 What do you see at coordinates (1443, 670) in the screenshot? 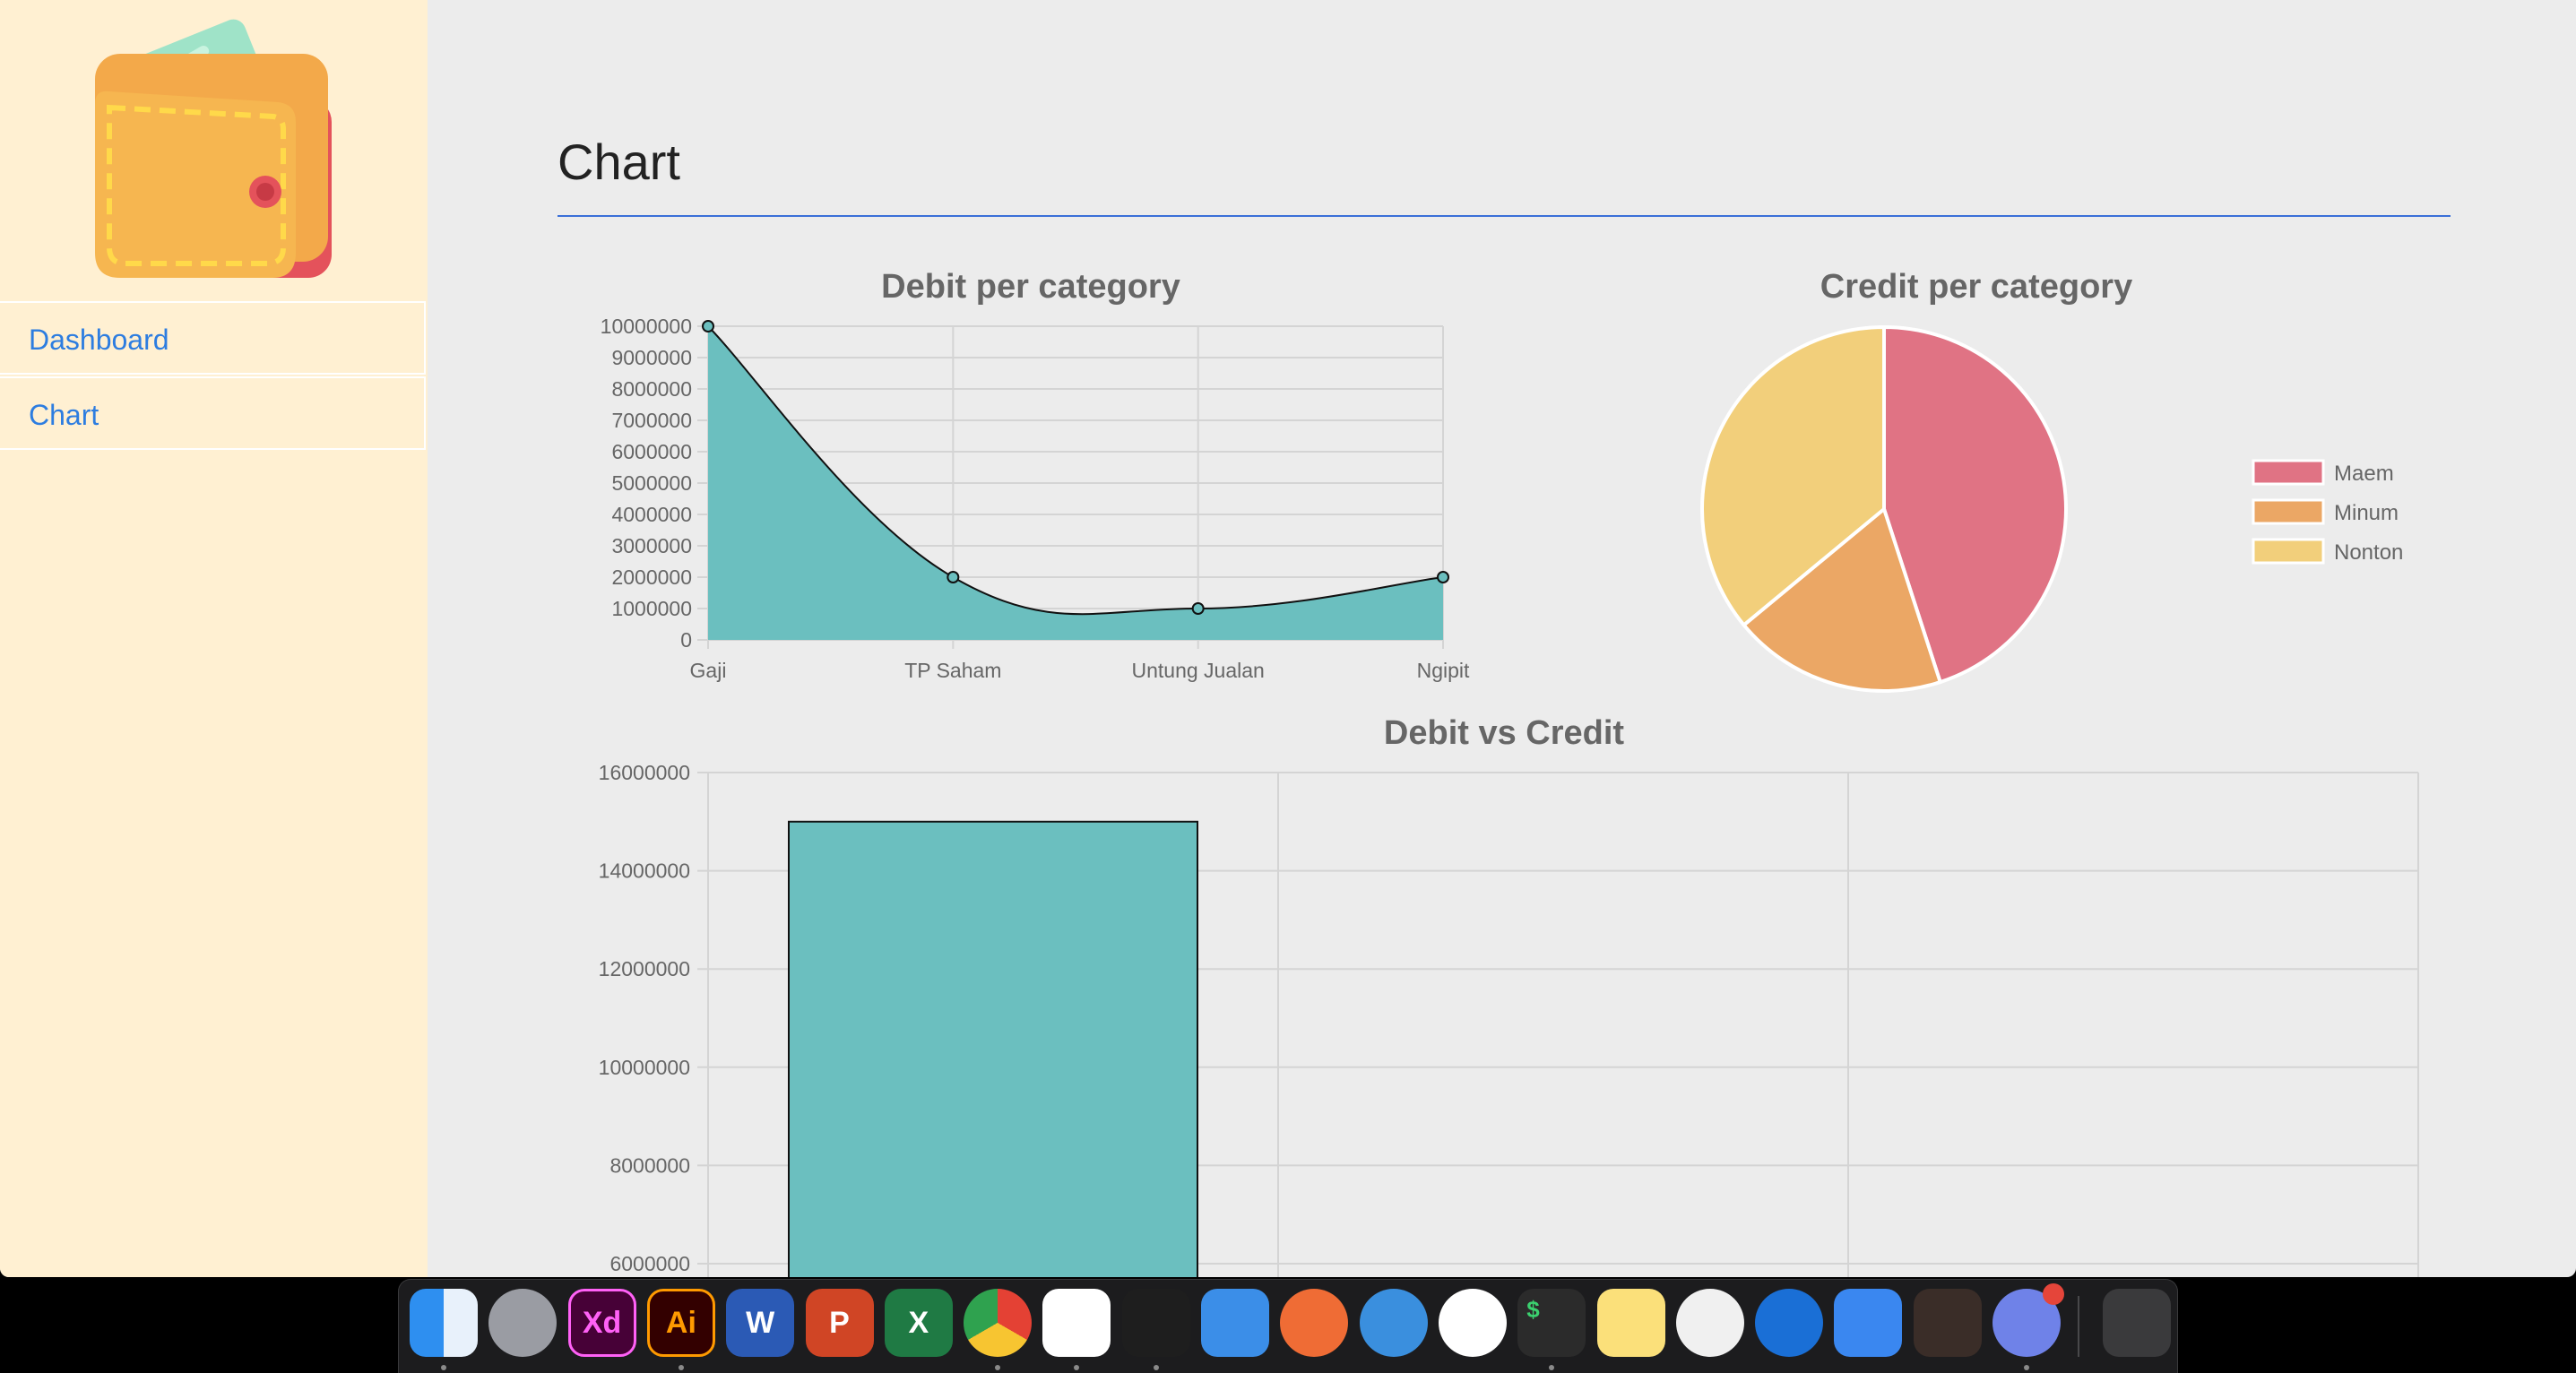
I see `x-tick-label: Ngipit` at bounding box center [1443, 670].